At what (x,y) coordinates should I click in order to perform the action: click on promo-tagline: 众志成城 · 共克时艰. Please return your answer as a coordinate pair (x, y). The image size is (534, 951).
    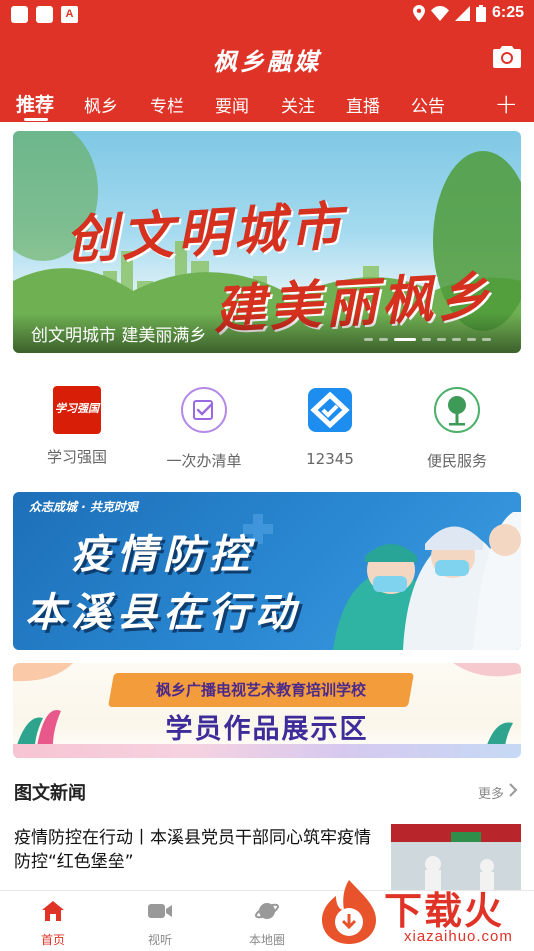
    Looking at the image, I should click on (83, 507).